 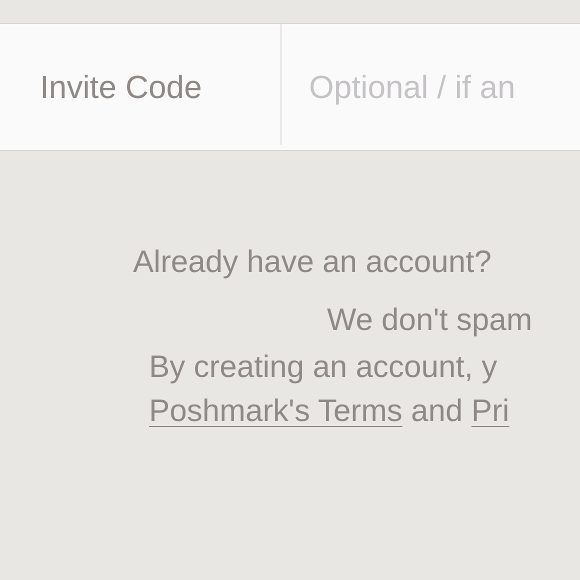 What do you see at coordinates (121, 87) in the screenshot?
I see `field-label: Invite Code` at bounding box center [121, 87].